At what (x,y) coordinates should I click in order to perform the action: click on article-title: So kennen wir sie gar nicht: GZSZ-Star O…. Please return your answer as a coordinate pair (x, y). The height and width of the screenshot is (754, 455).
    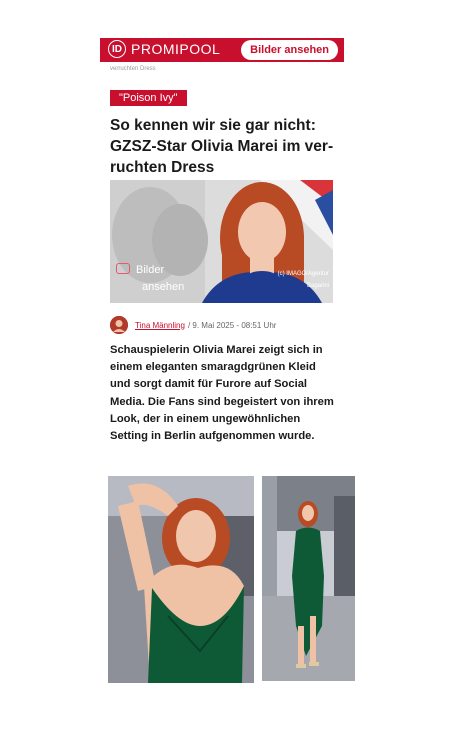
    Looking at the image, I should click on (222, 146).